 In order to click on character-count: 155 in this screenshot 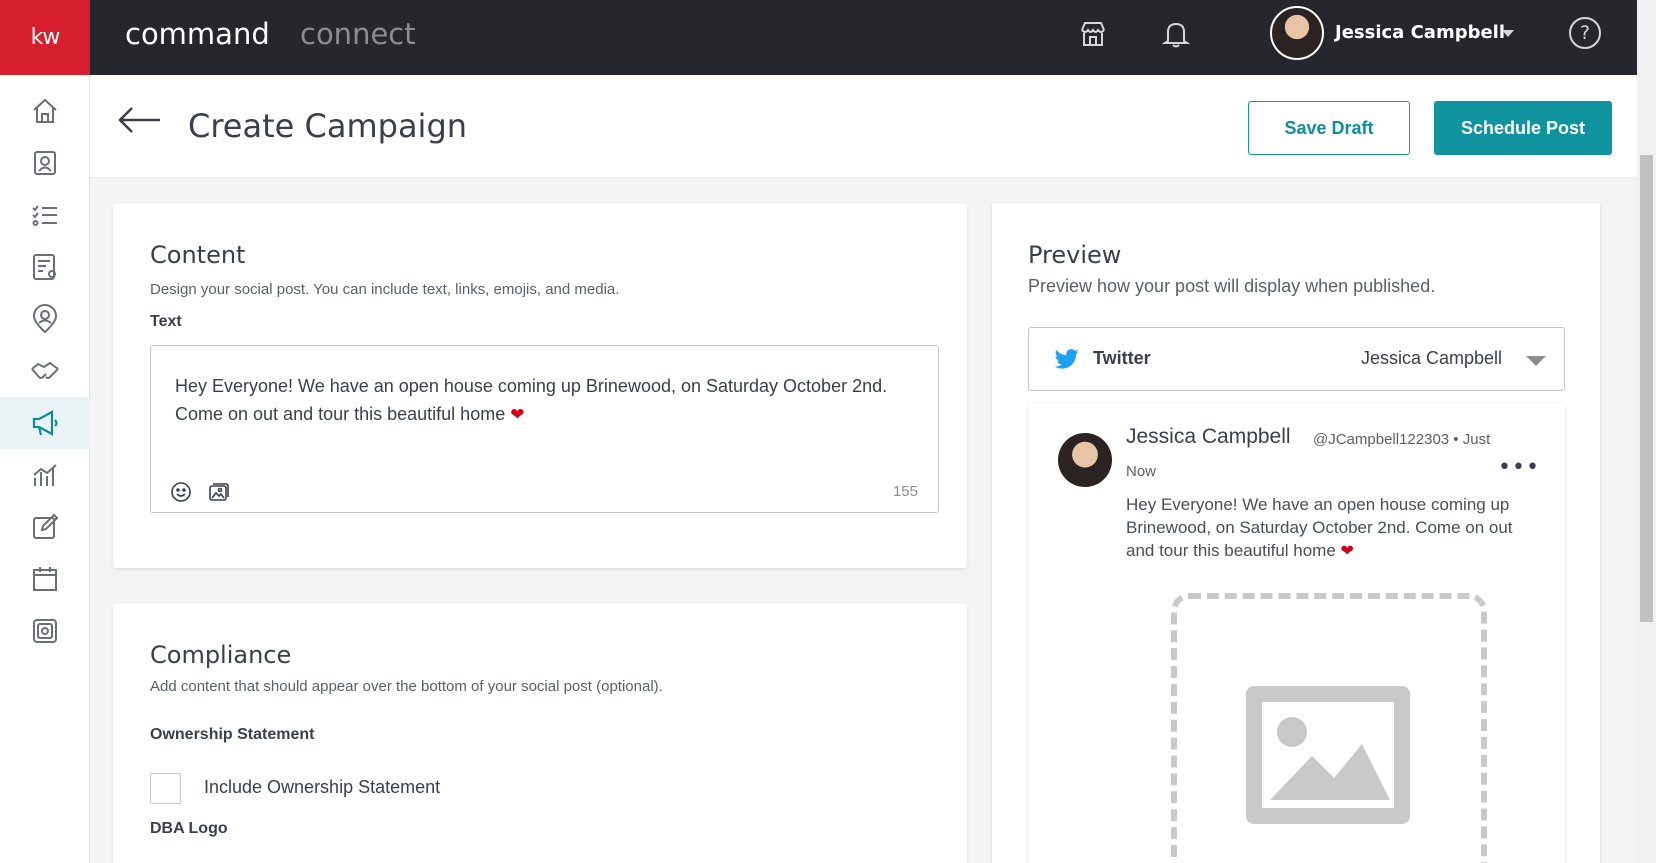, I will do `click(905, 491)`.